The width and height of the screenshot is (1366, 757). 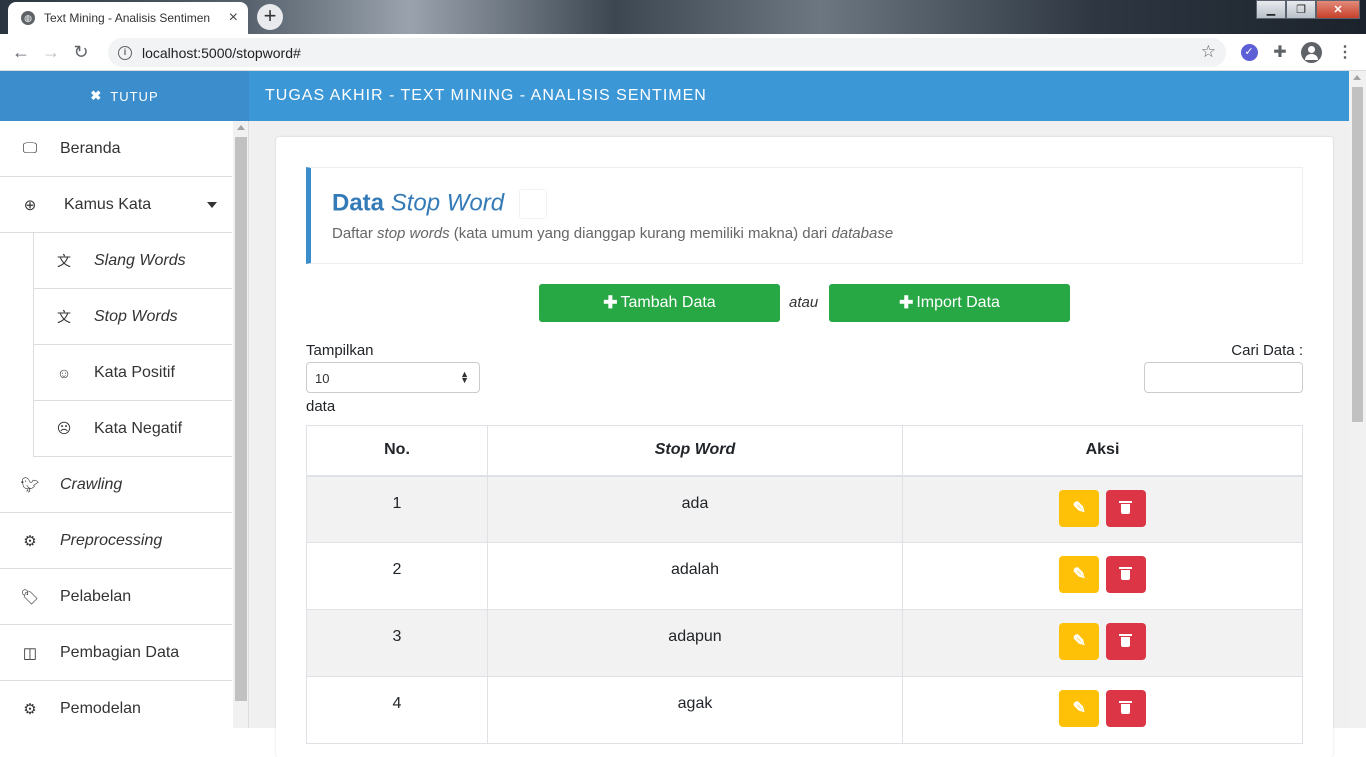 I want to click on page-title: Data Stop Word, so click(x=439, y=204).